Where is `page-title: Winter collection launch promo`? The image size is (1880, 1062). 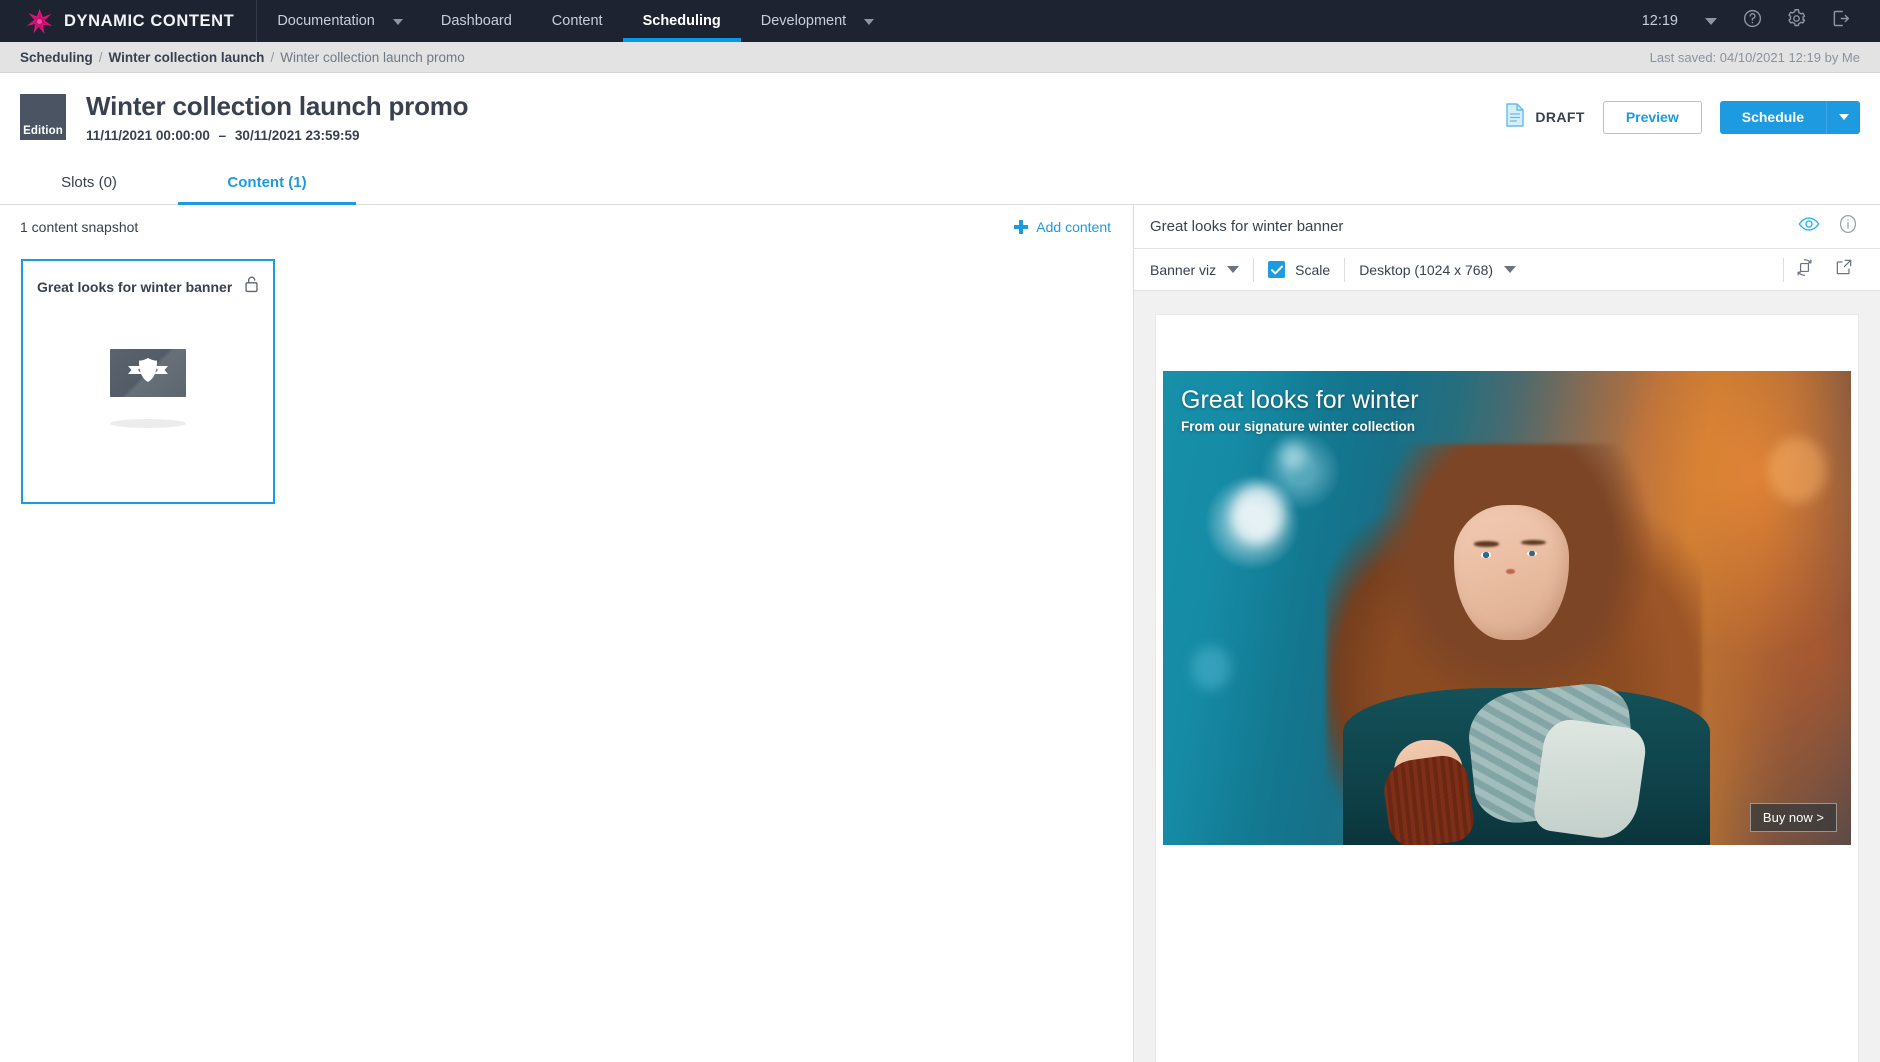
page-title: Winter collection launch promo is located at coordinates (277, 106).